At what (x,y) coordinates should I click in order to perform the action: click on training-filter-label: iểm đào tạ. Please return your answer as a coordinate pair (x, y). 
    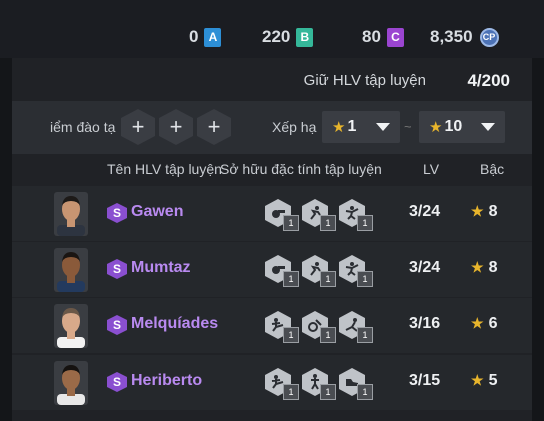
    Looking at the image, I should click on (83, 127).